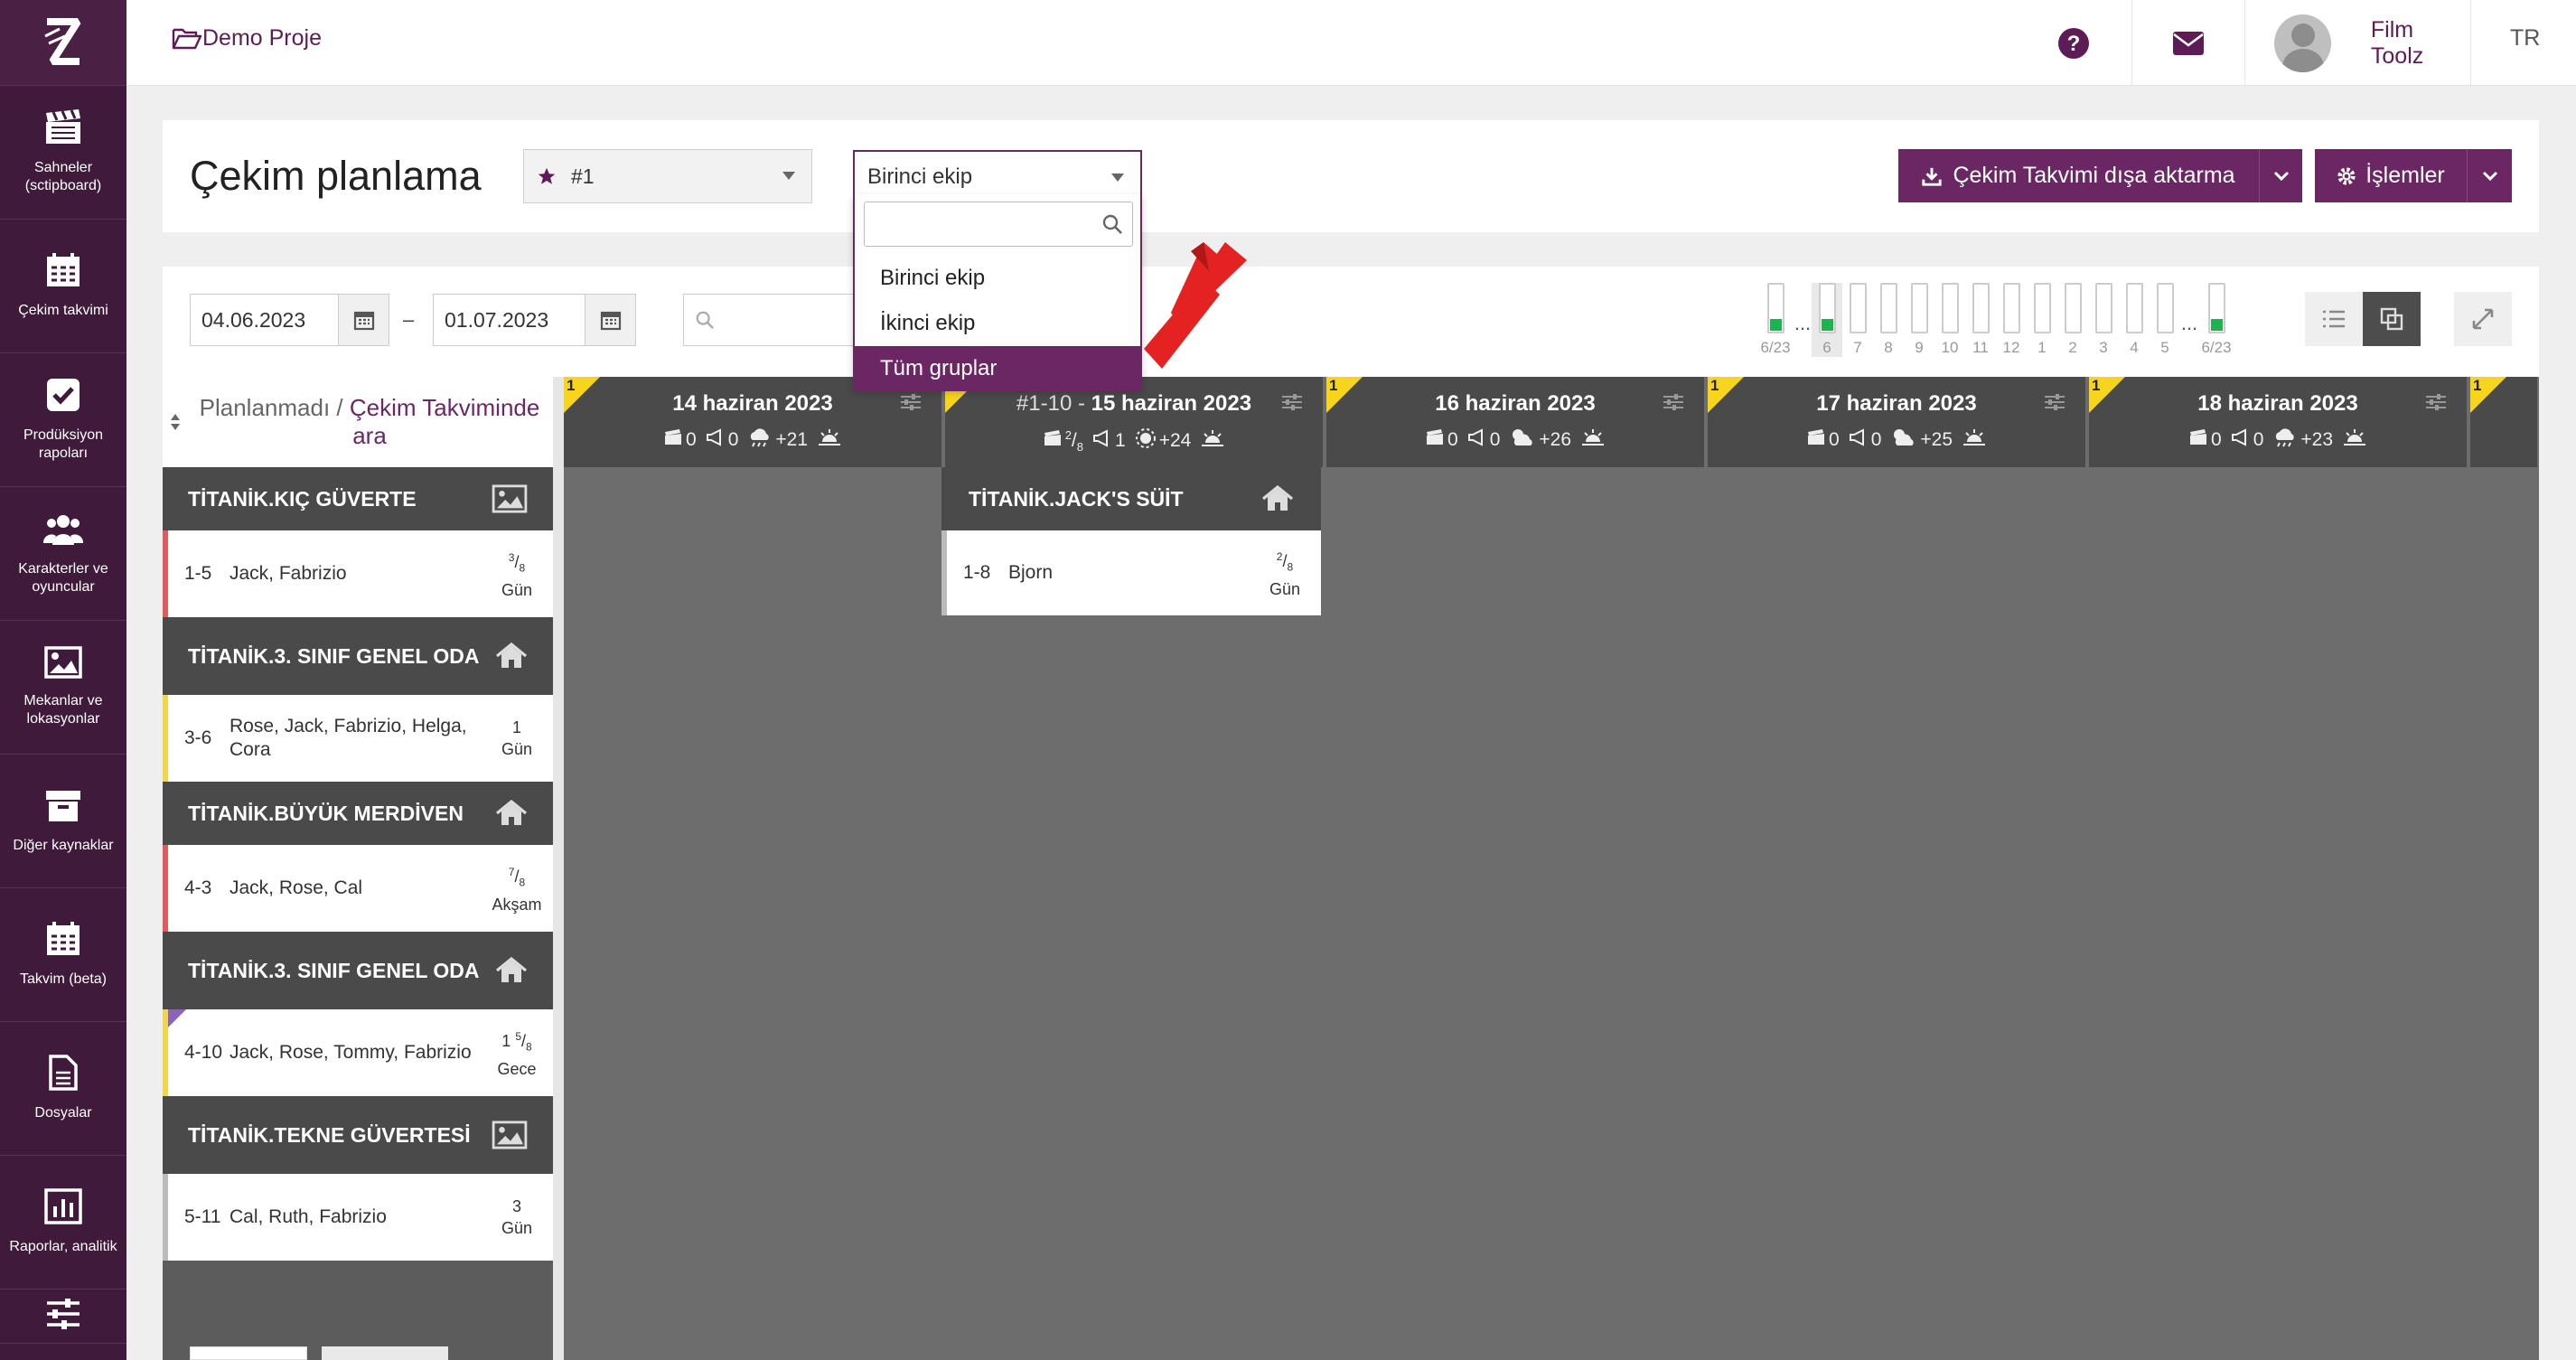 This screenshot has width=2576, height=1360. I want to click on panel-divider, so click(558, 869).